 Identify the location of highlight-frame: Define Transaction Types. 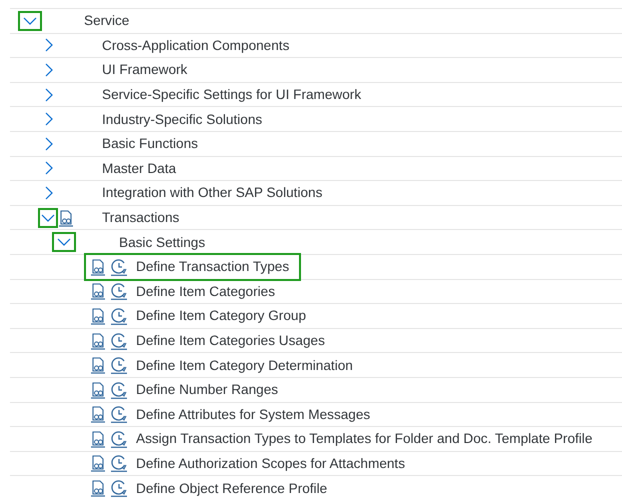
(193, 266).